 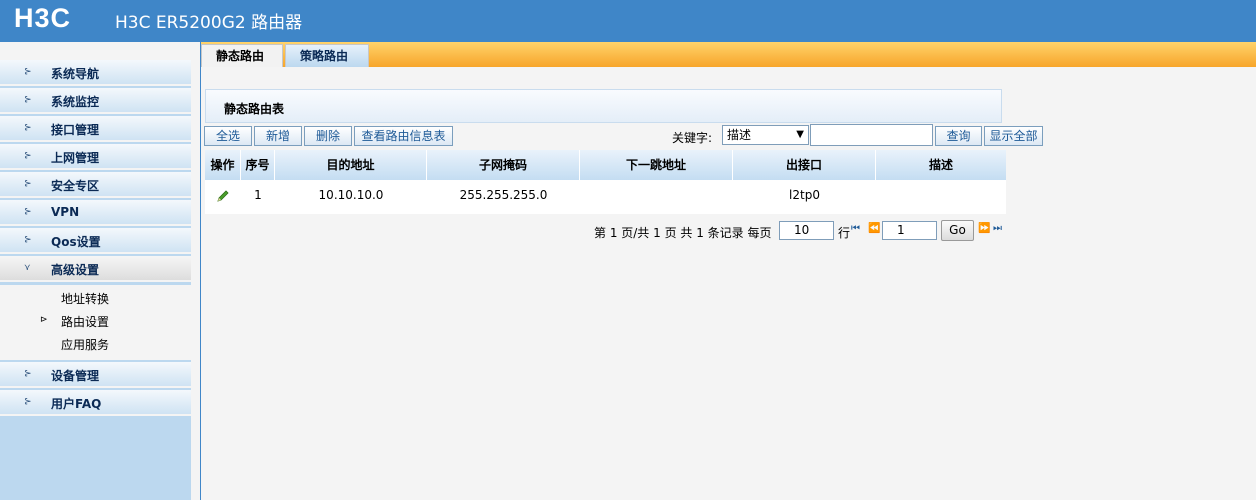 I want to click on column-header-description: 描述, so click(x=940, y=165).